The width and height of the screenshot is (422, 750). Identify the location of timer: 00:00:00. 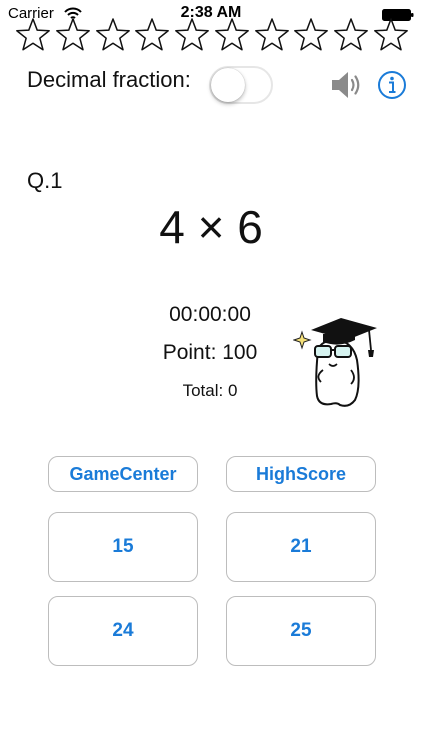
(210, 314).